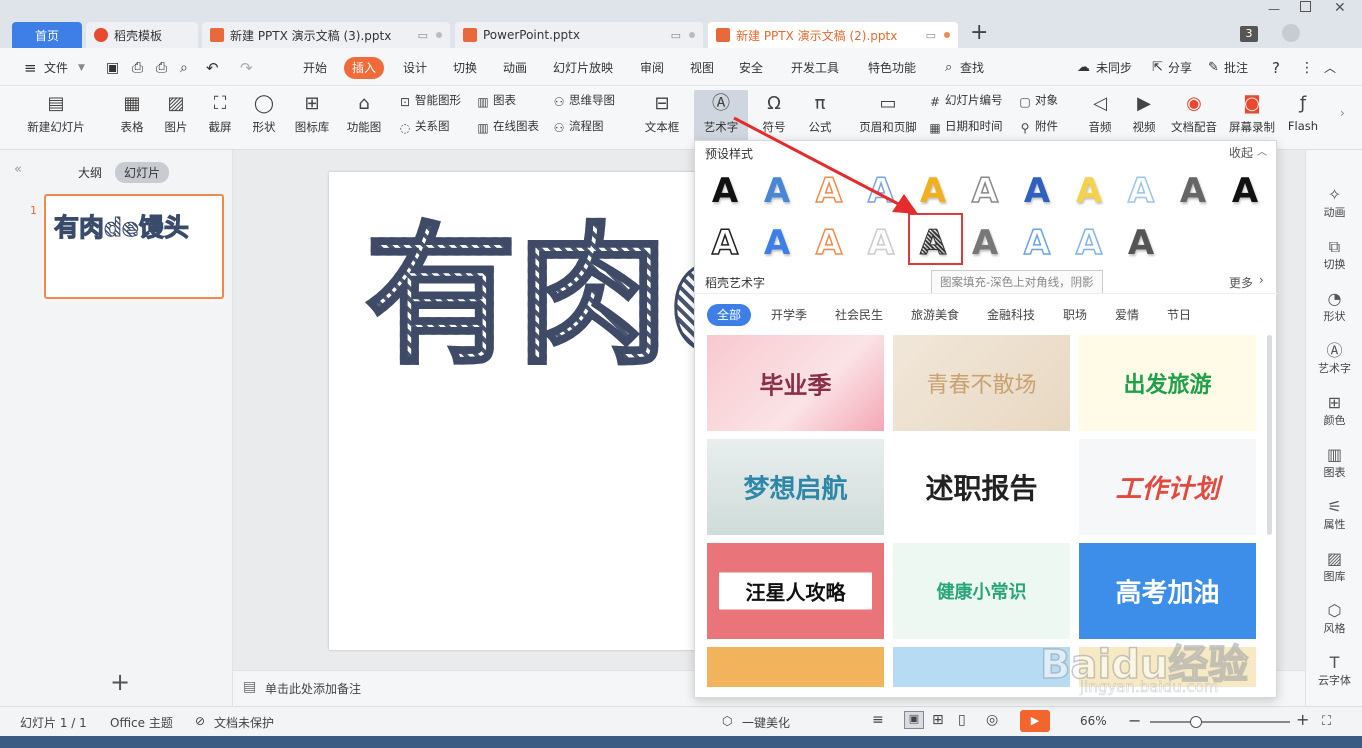  I want to click on category-finance-tech: 金融科技, so click(1011, 315).